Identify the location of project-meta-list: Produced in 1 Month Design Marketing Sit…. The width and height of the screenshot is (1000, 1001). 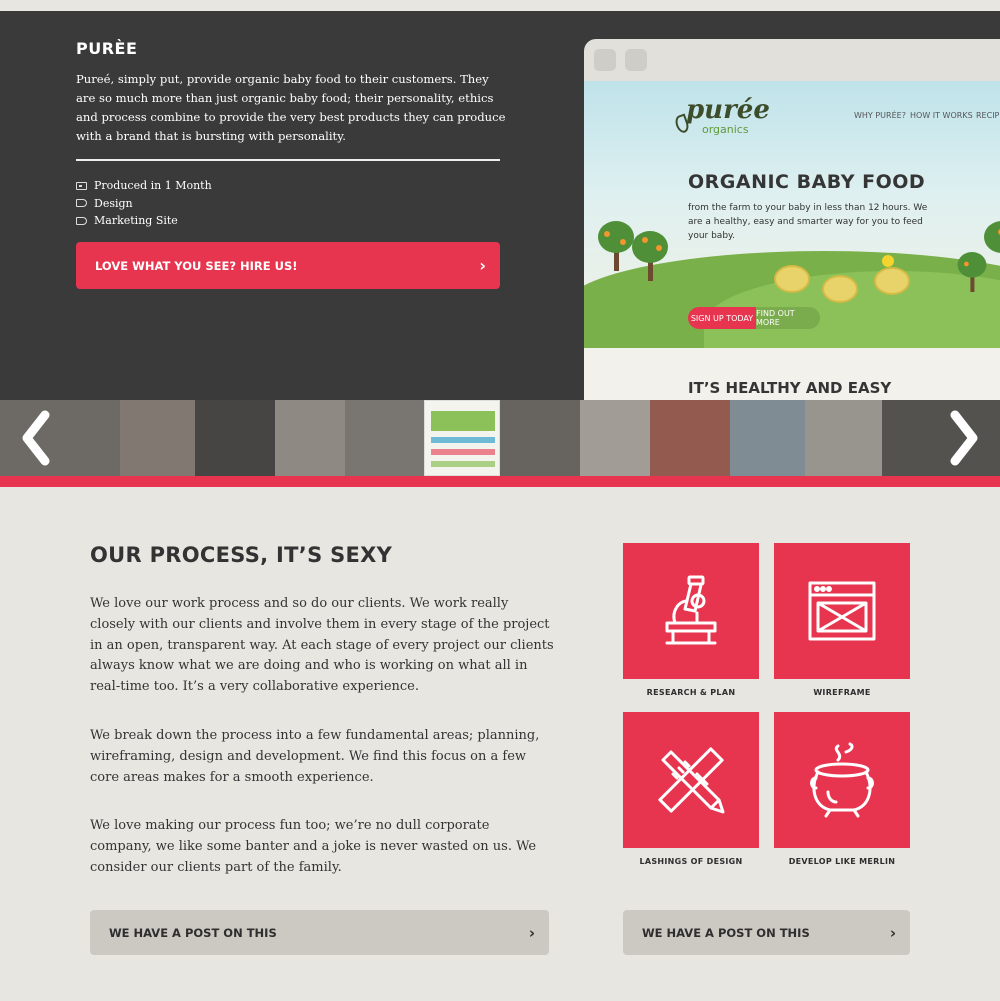
(144, 203).